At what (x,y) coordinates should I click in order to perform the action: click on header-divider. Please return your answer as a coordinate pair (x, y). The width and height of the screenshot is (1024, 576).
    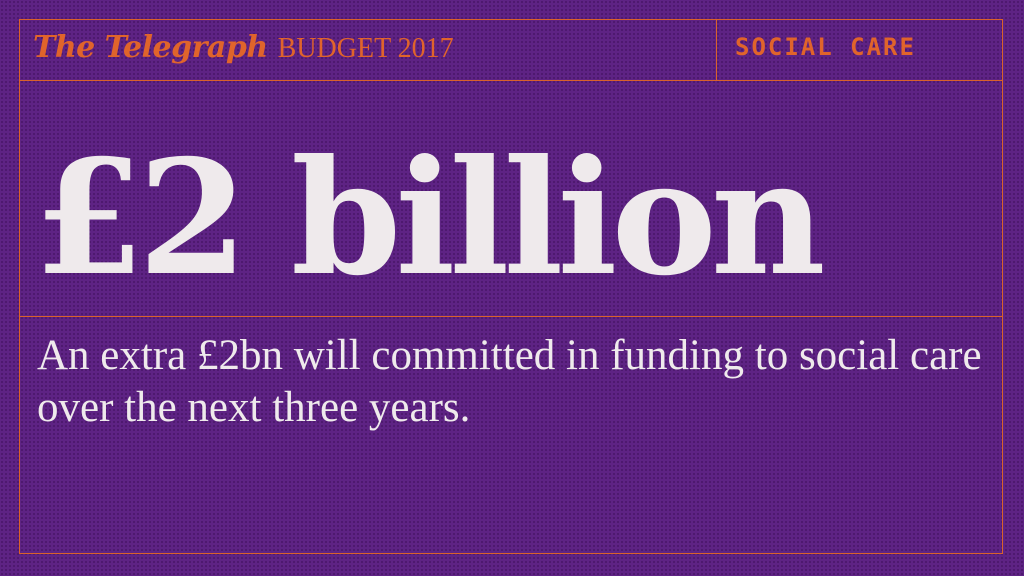
    Looking at the image, I should click on (511, 80).